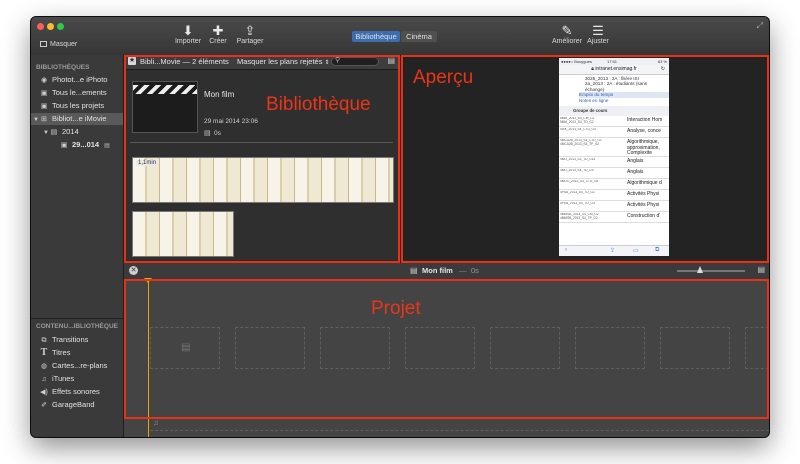  I want to click on sidebar-item-garageband: ✐ GarageBand, so click(77, 405).